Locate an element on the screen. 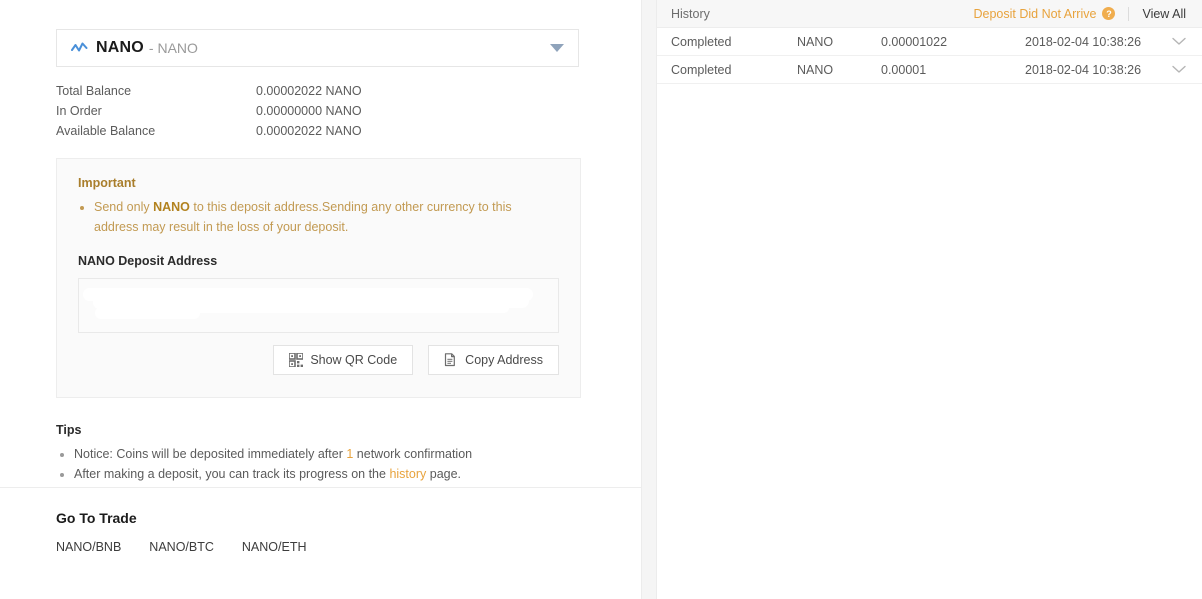 This screenshot has width=1202, height=599. copy-address-label: Copy Address is located at coordinates (504, 360).